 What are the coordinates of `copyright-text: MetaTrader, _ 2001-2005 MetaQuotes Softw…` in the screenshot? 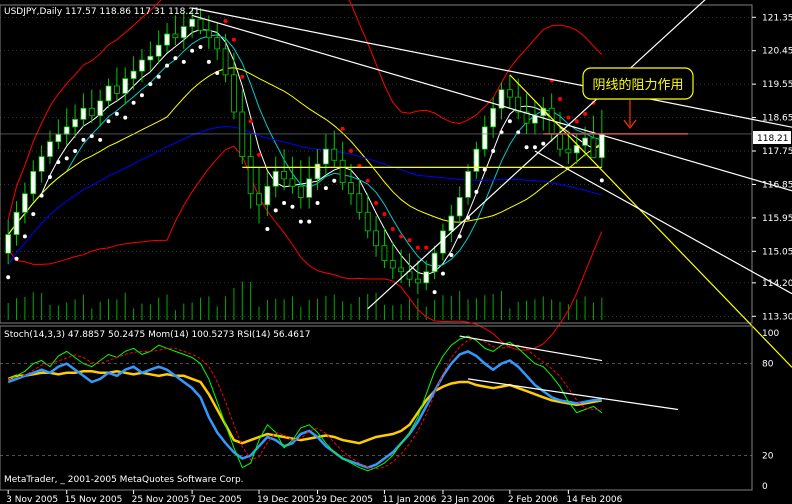 It's located at (124, 480).